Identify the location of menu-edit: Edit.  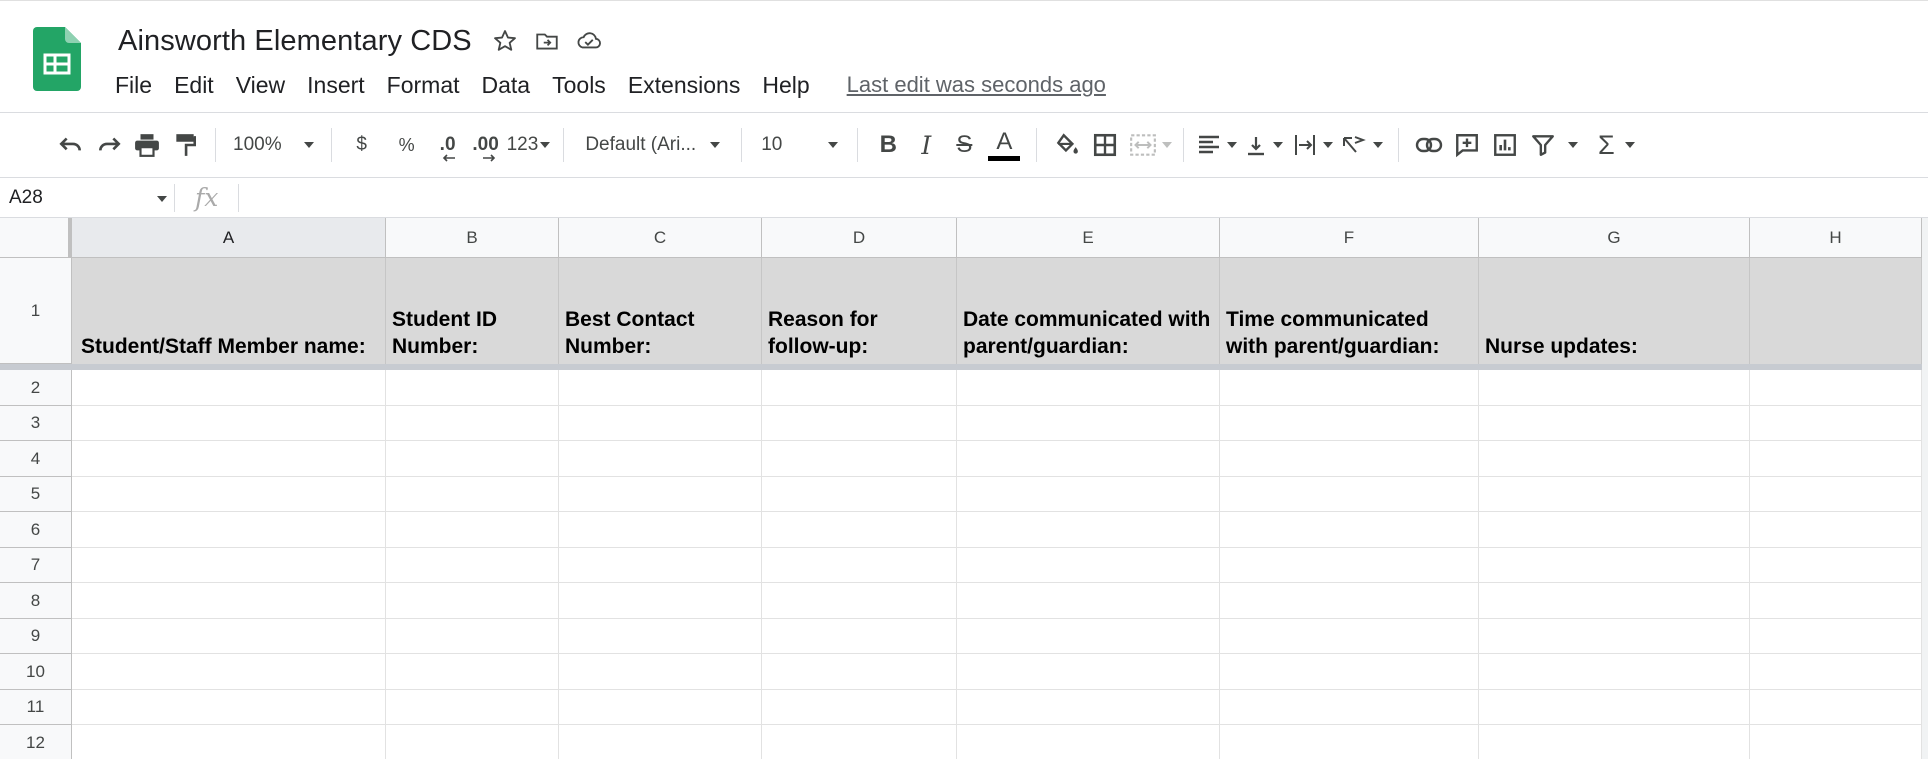
(194, 85).